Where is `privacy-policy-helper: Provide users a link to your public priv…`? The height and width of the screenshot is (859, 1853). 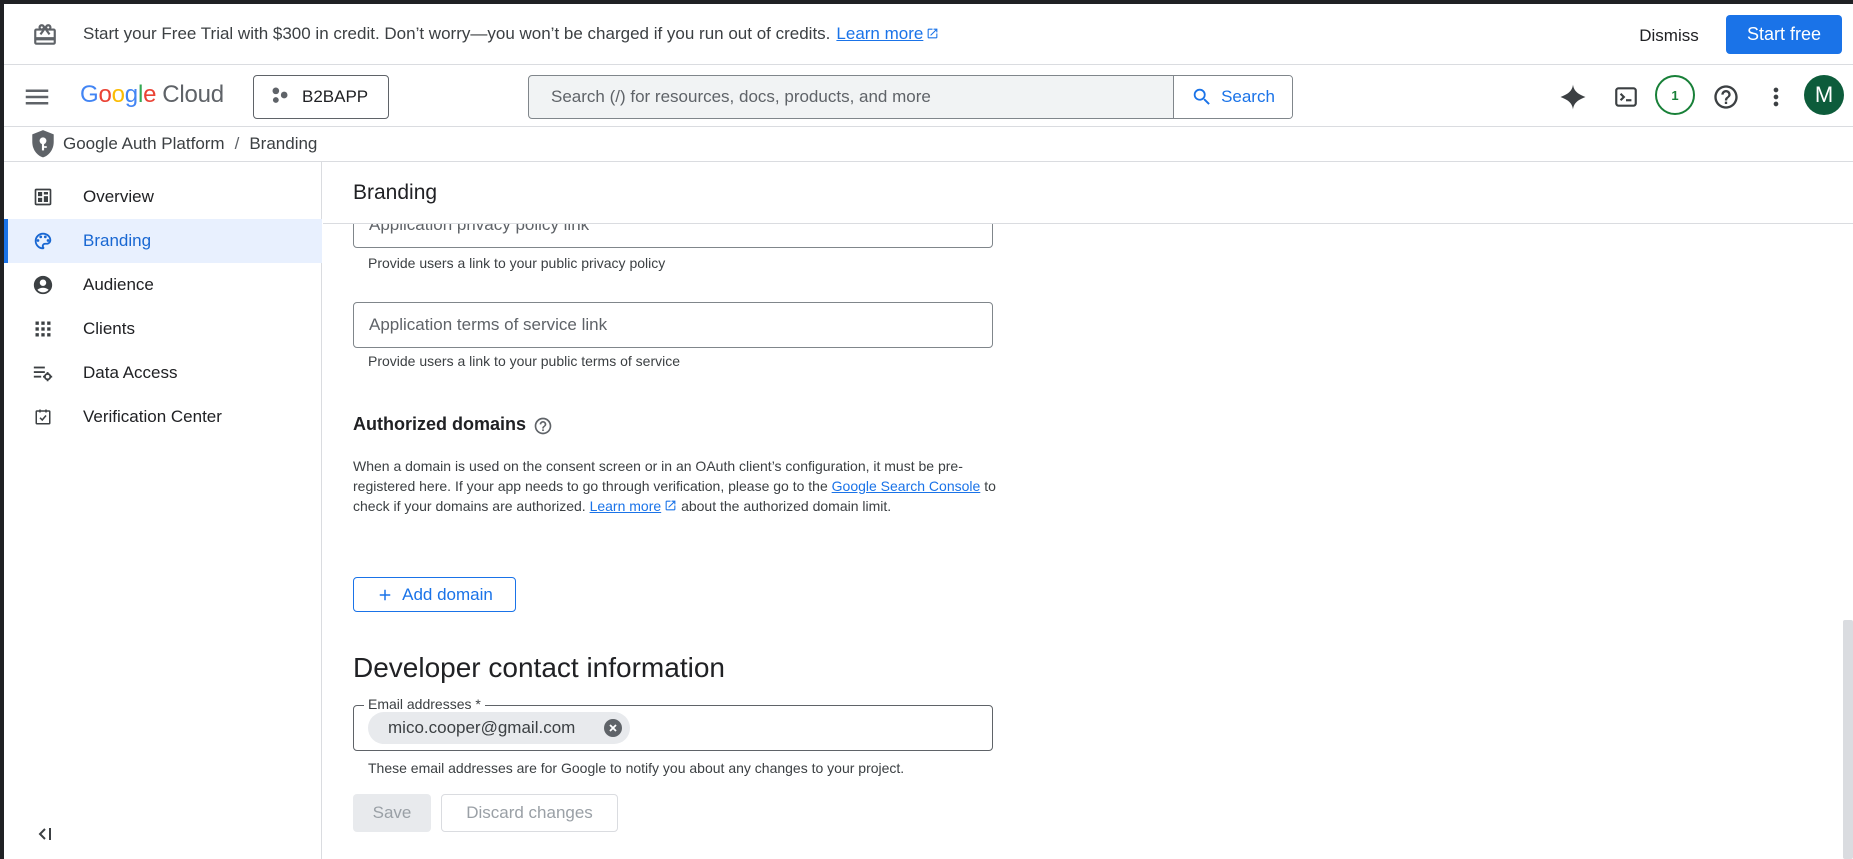 privacy-policy-helper: Provide users a link to your public priv… is located at coordinates (517, 263).